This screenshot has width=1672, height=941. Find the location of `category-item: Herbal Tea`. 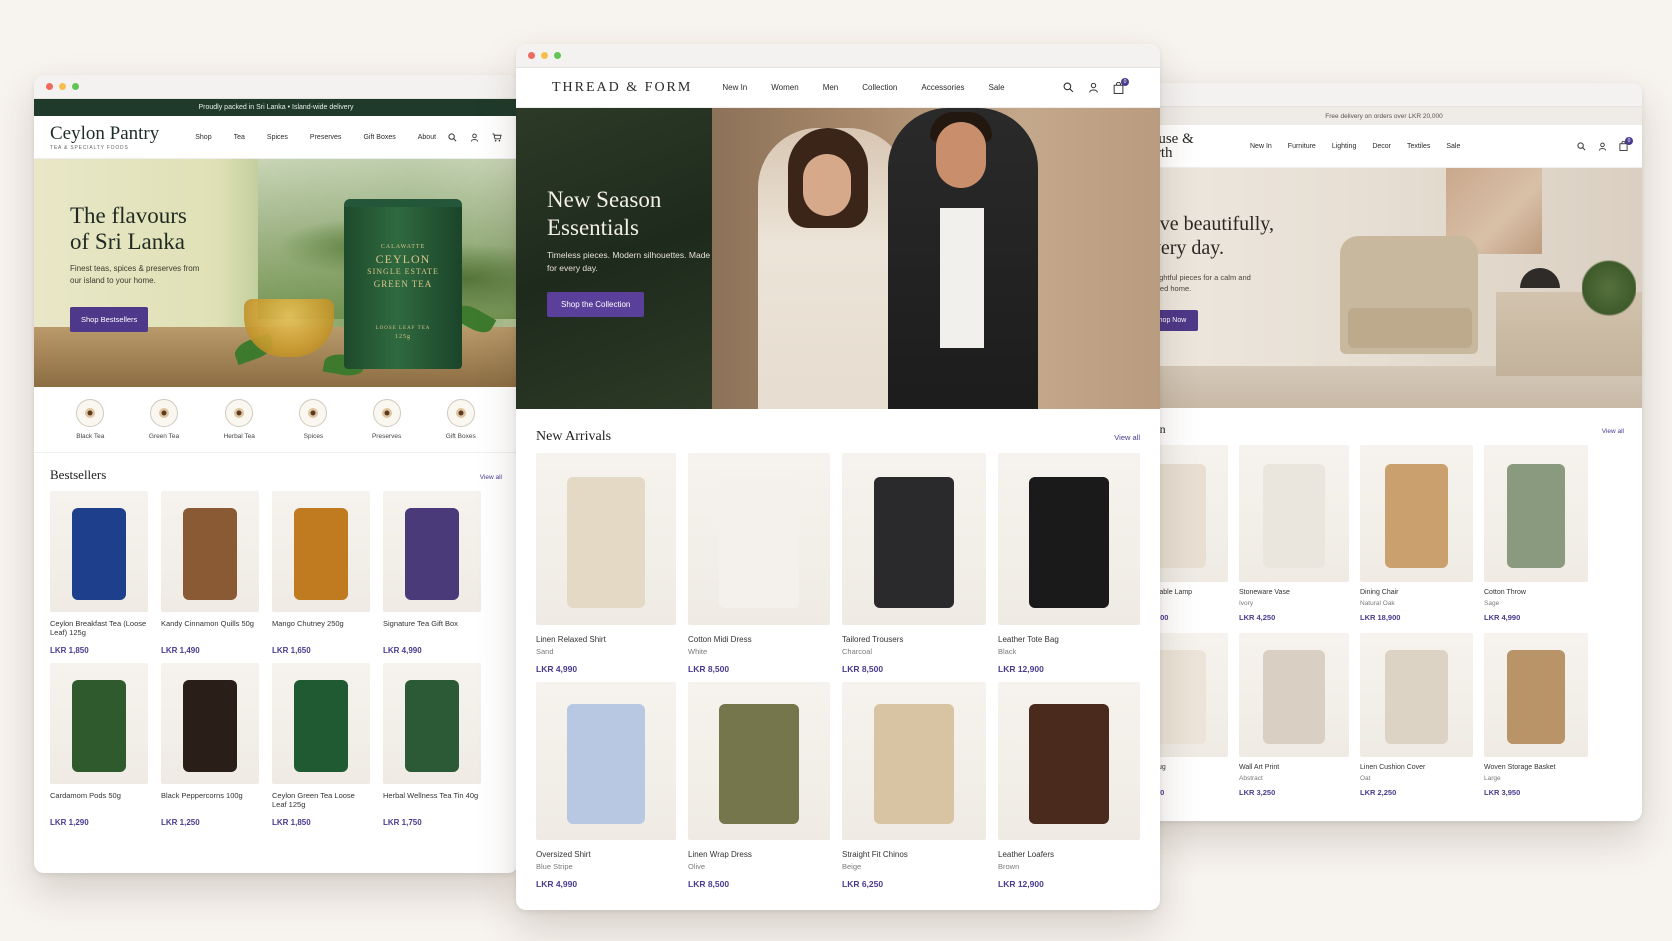

category-item: Herbal Tea is located at coordinates (239, 419).